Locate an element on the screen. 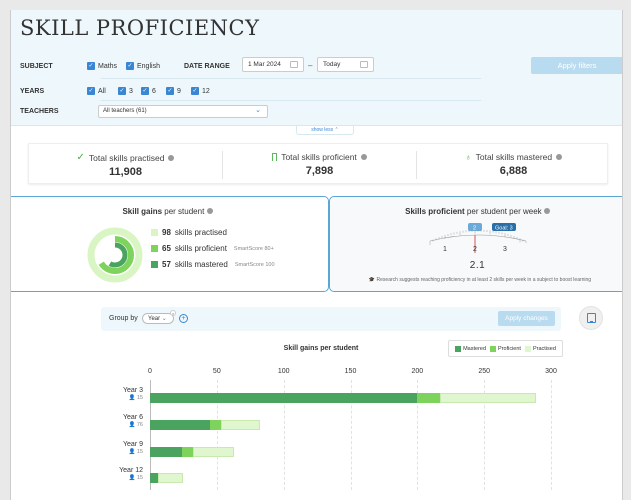 This screenshot has width=631, height=500. category-label: Year 6 👤 76 is located at coordinates (122, 421).